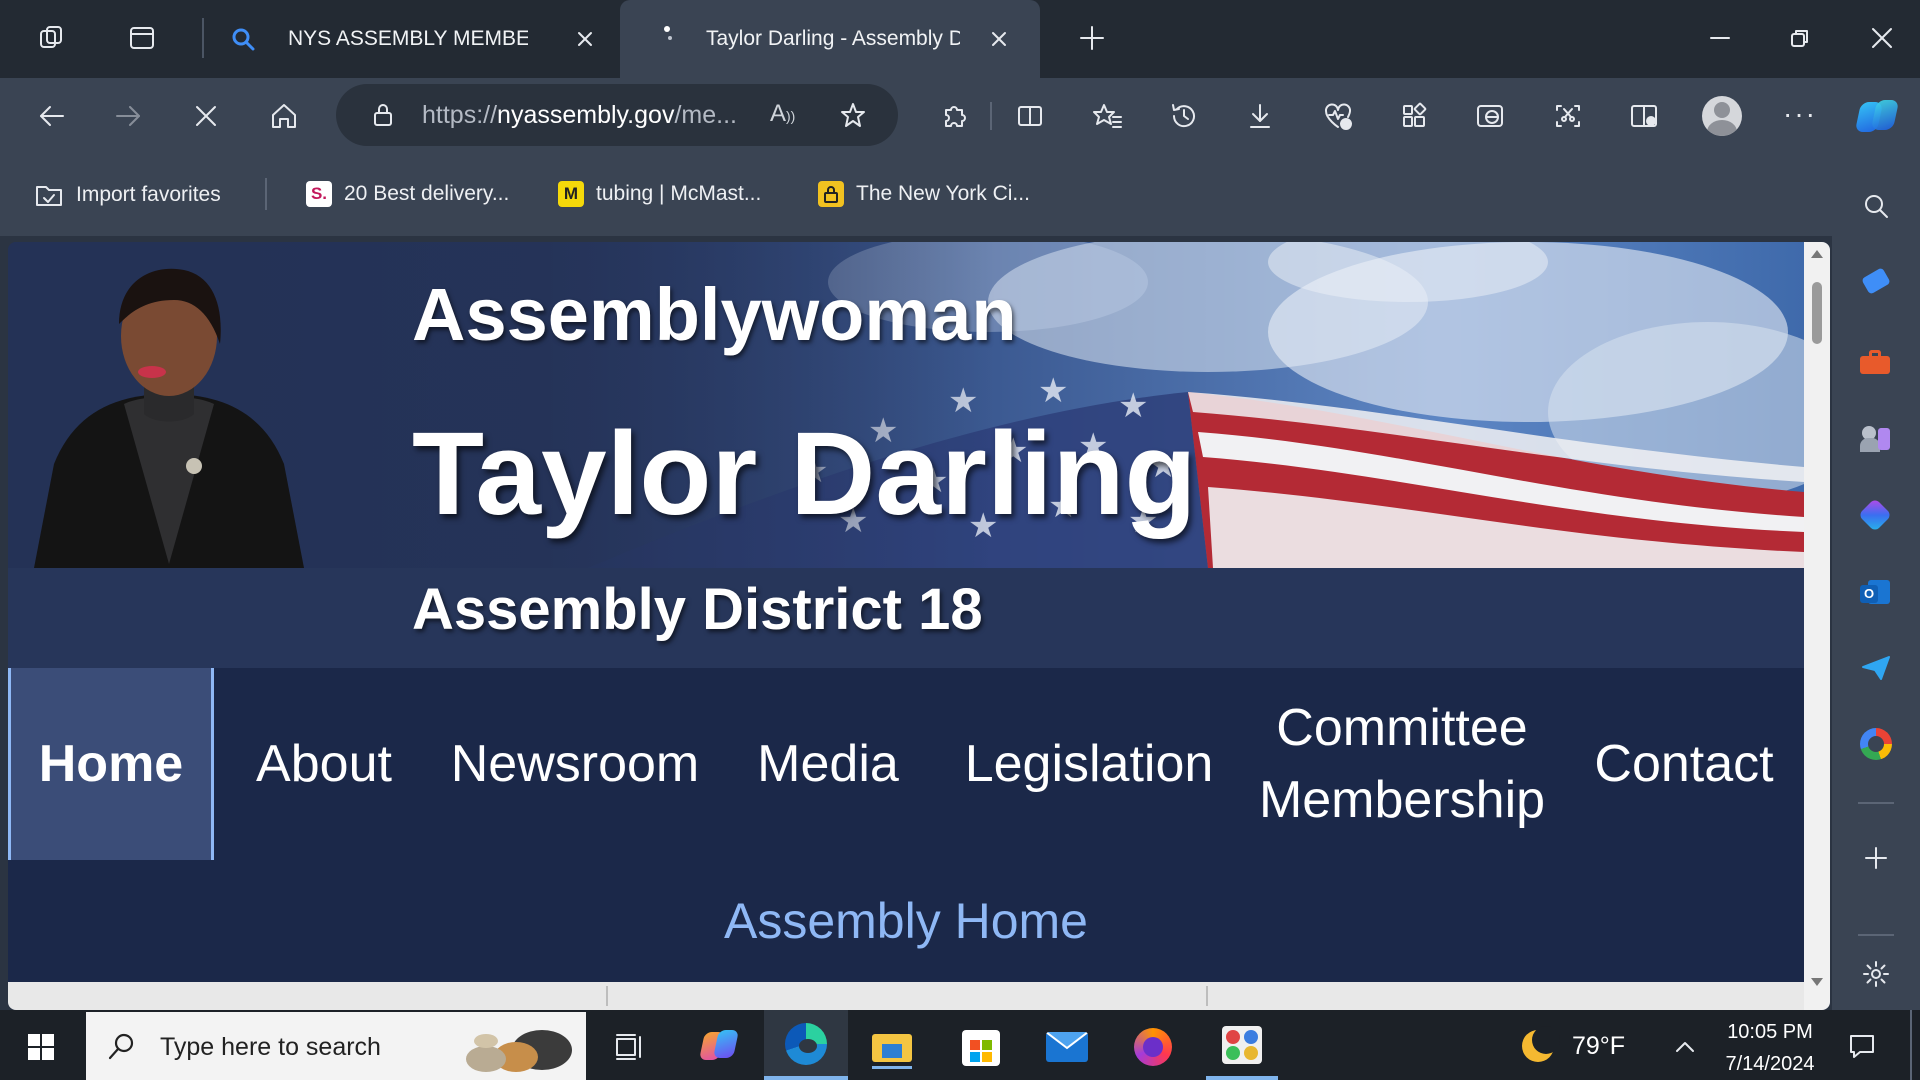 Image resolution: width=1920 pixels, height=1080 pixels. I want to click on member-name: Taylor Darling, so click(804, 474).